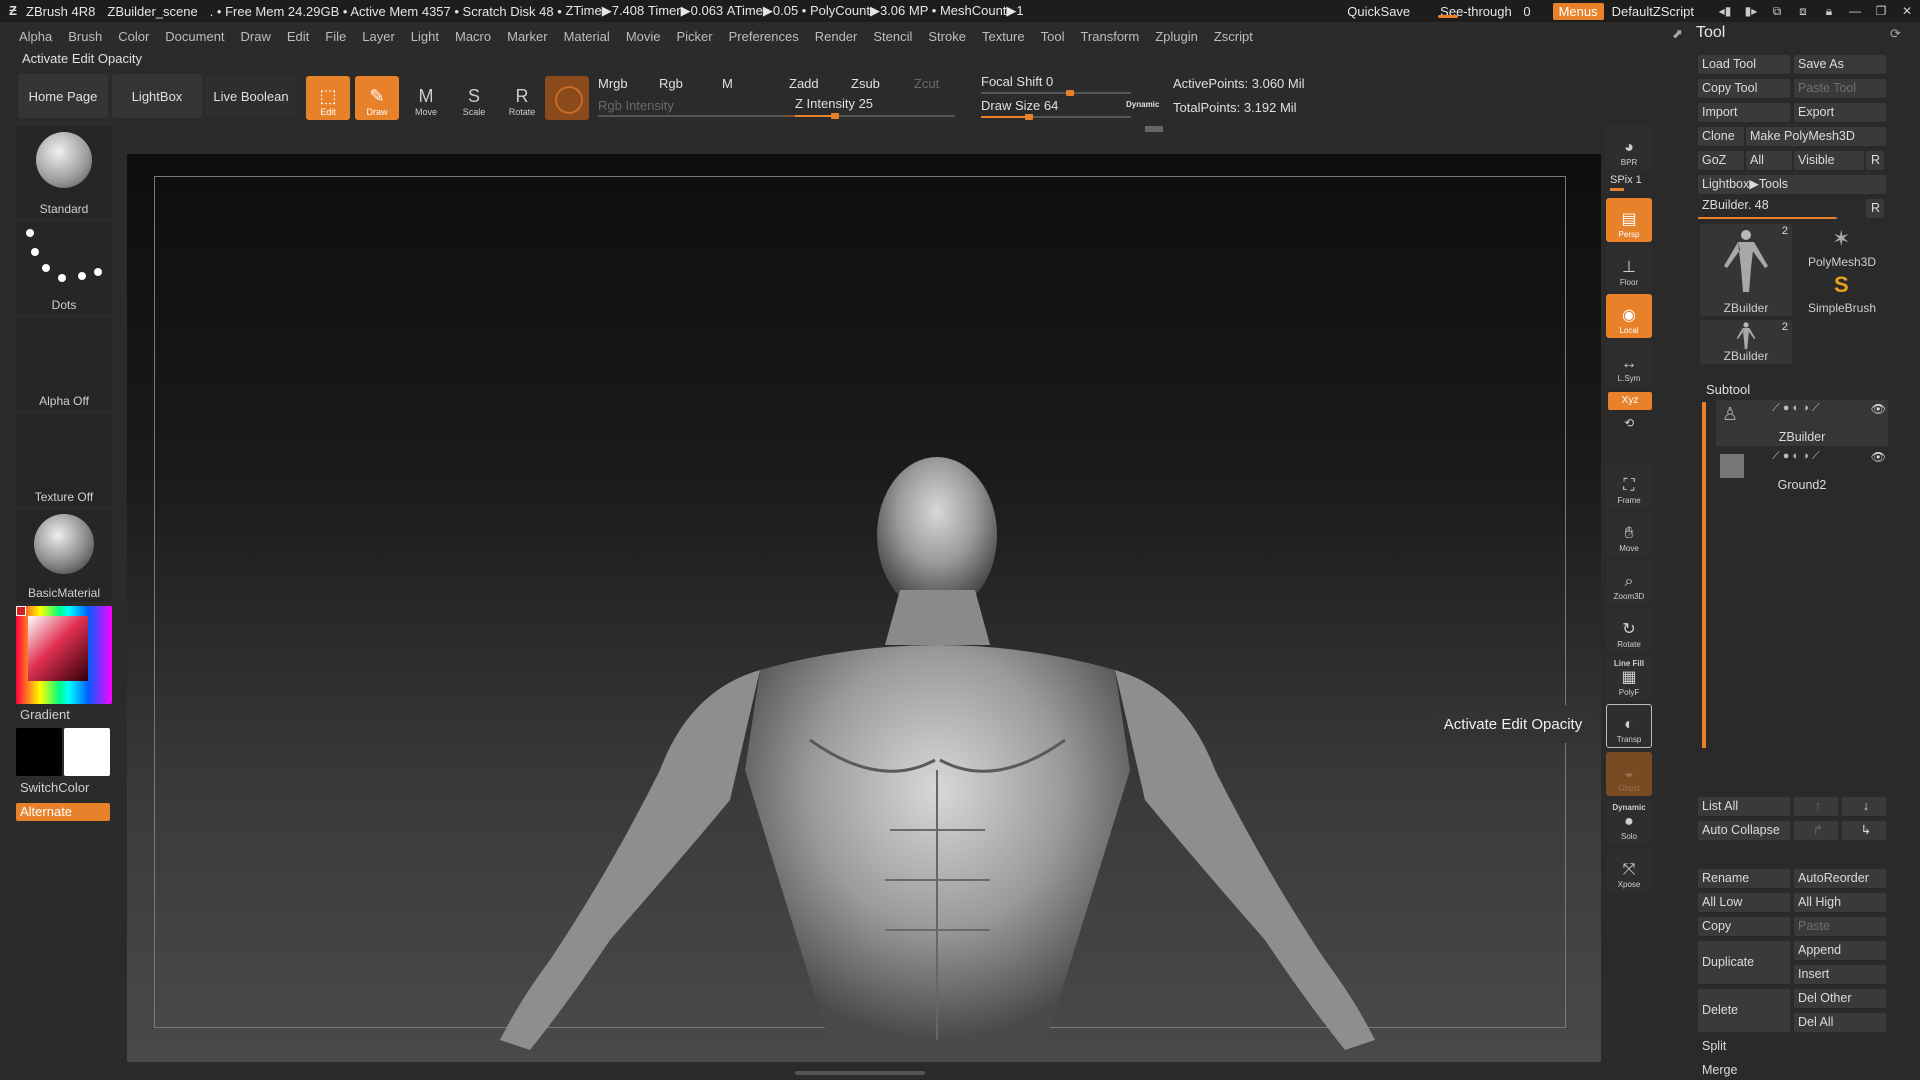  Describe the element at coordinates (1109, 36) in the screenshot. I see `menu-transform: Transform` at that location.